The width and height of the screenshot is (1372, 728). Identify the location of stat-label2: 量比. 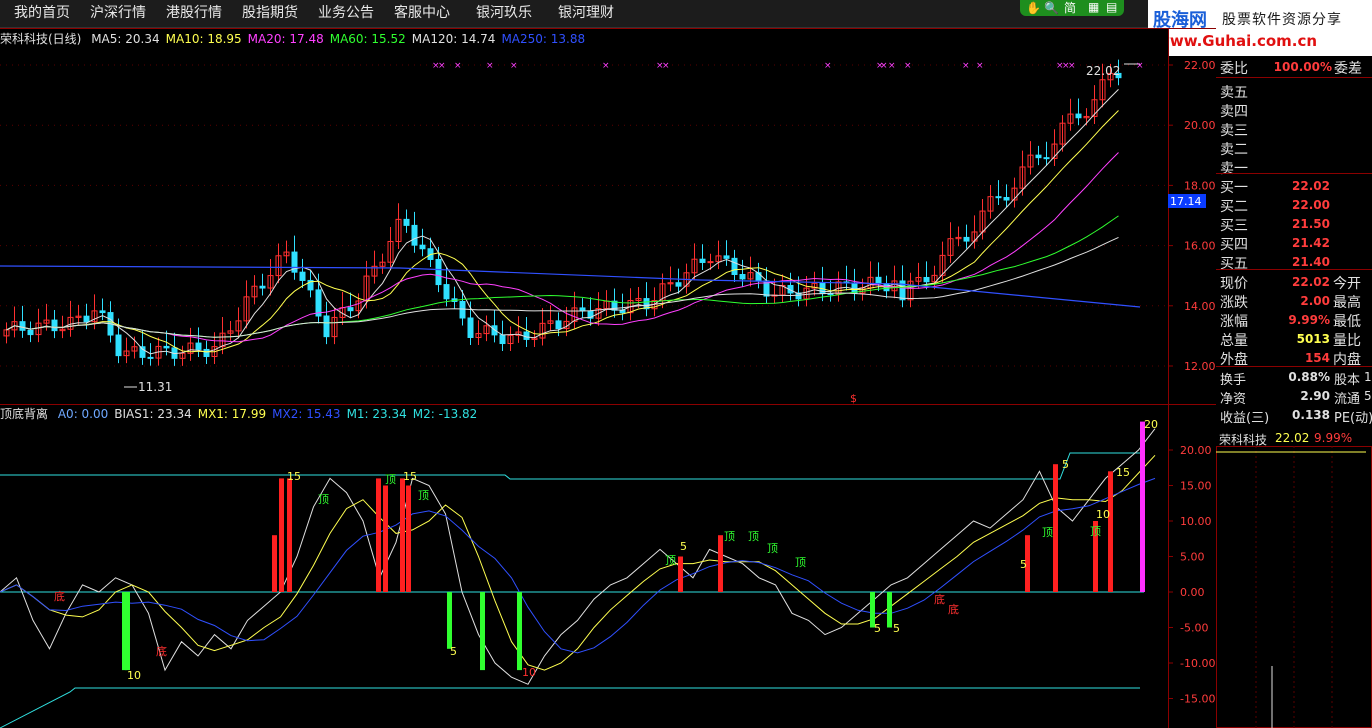
(1347, 341).